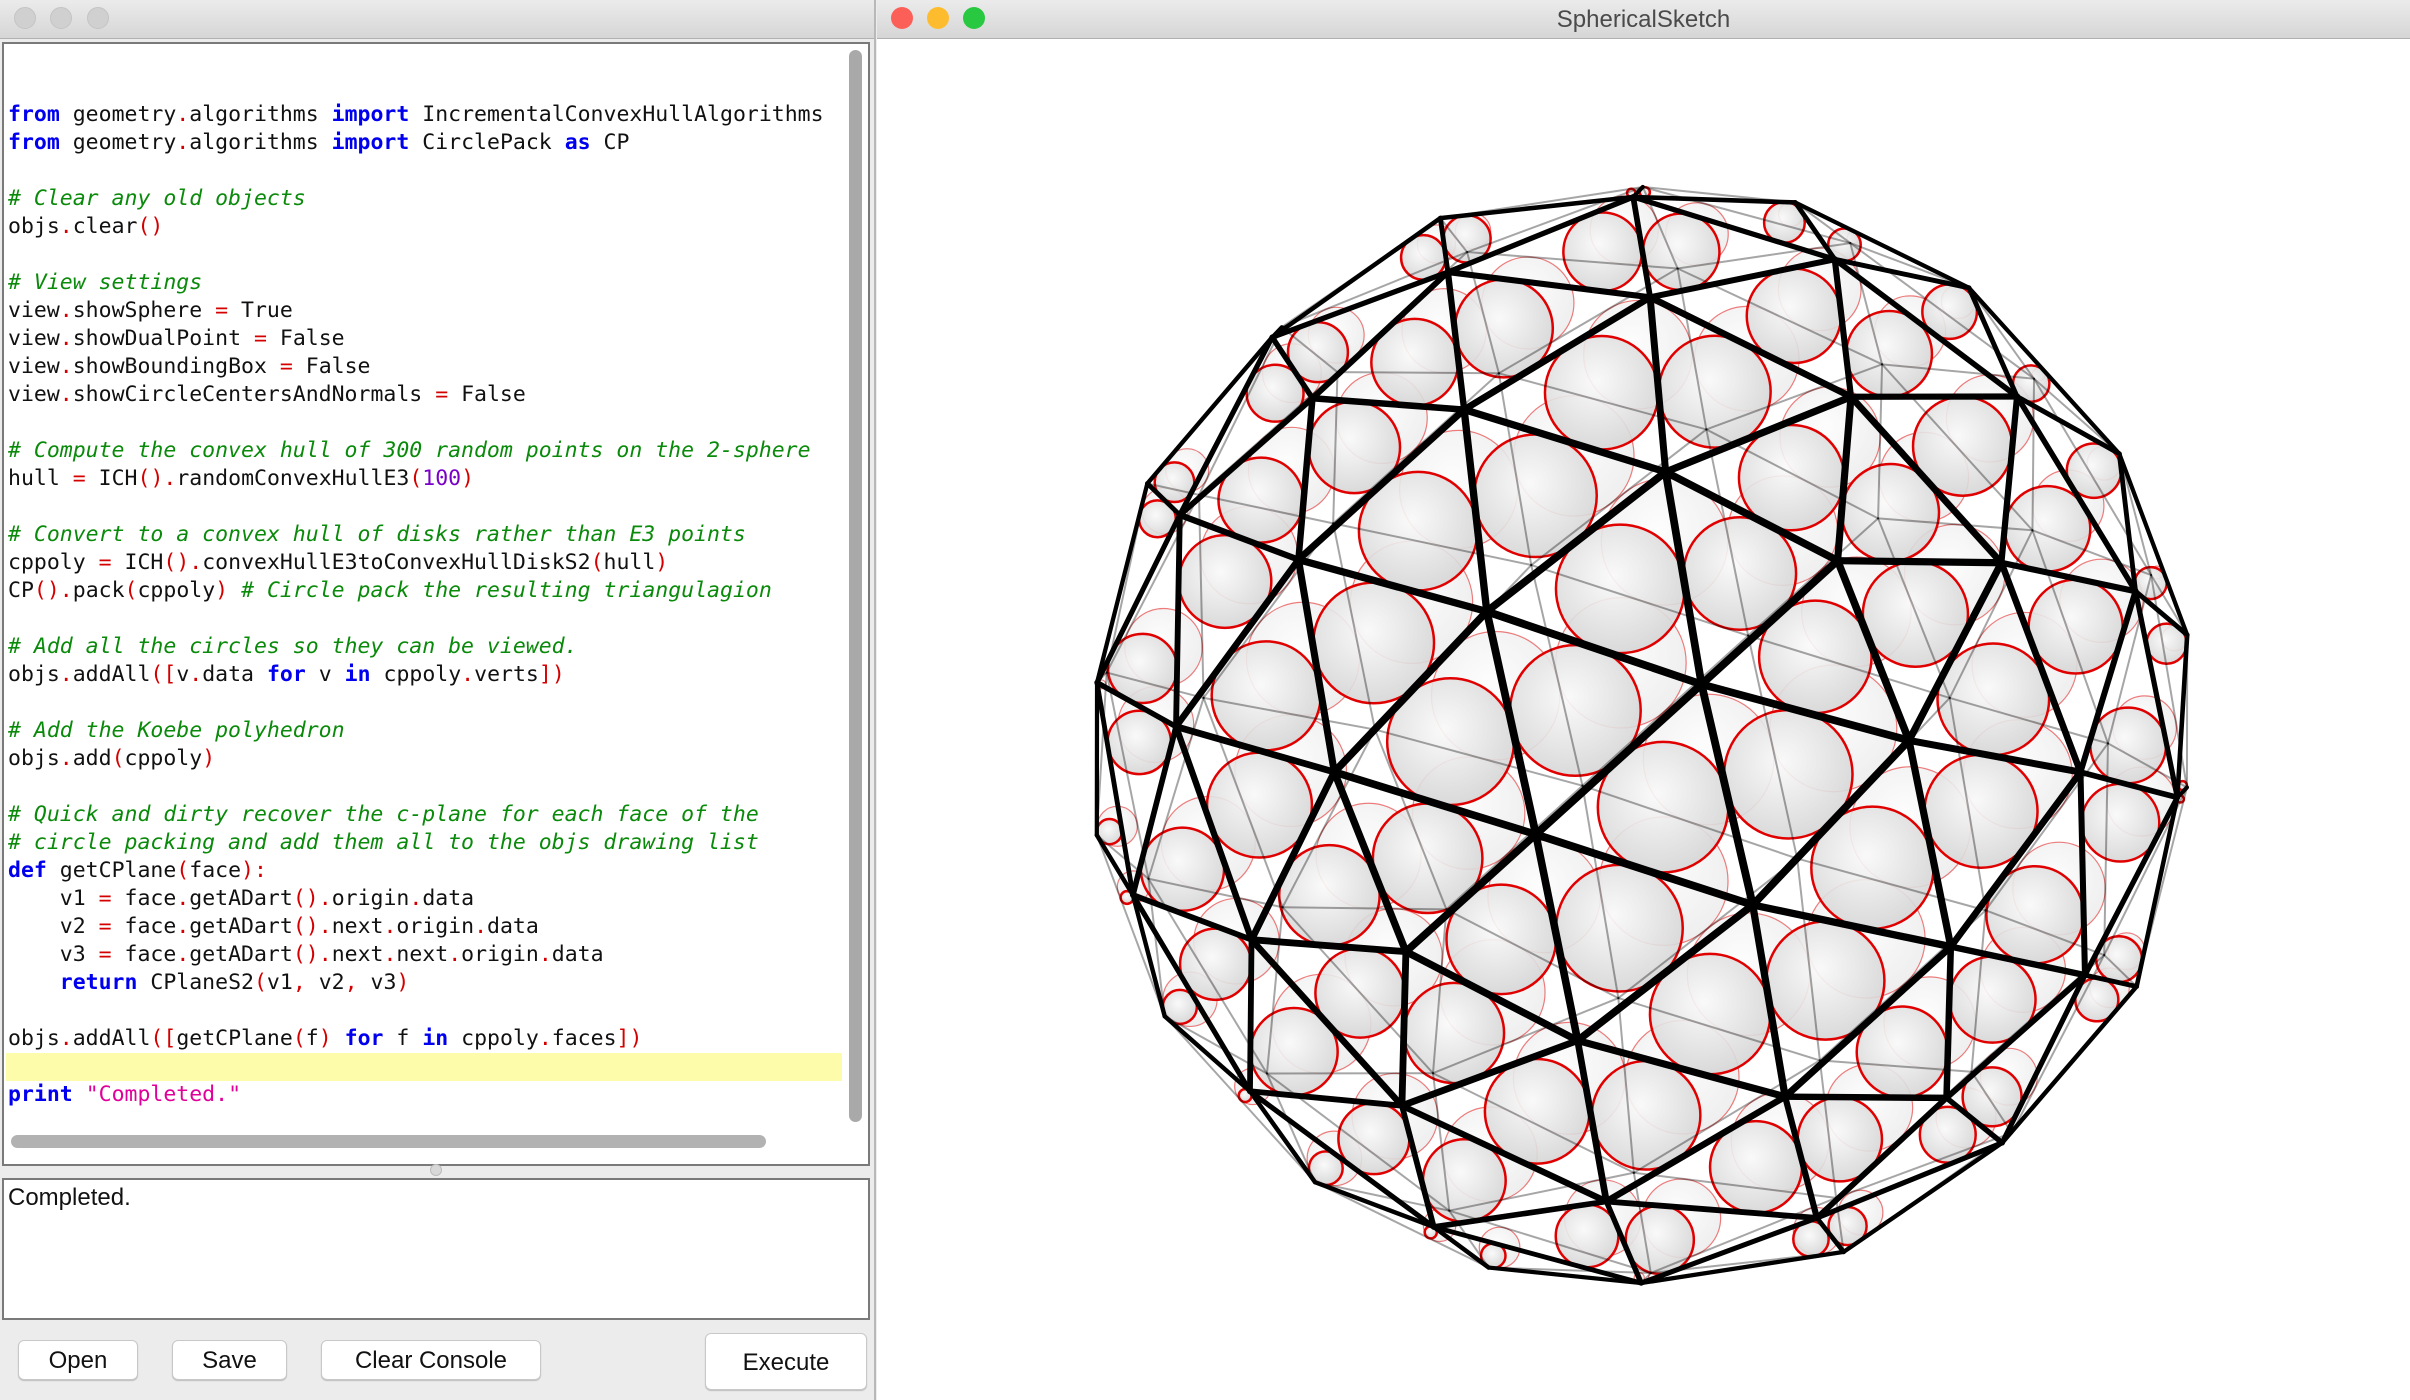  I want to click on code-token: def, so click(27, 870).